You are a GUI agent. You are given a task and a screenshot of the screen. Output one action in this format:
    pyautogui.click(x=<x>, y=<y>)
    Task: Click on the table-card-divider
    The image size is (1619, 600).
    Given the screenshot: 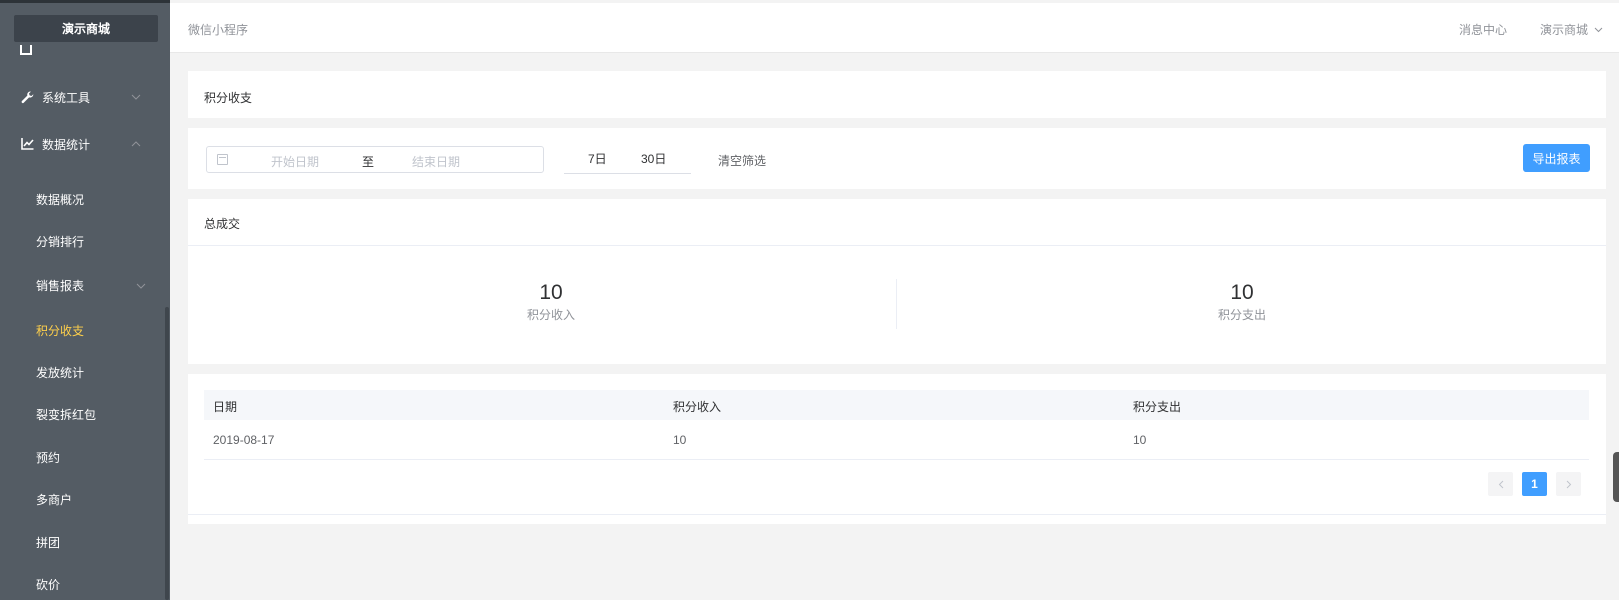 What is the action you would take?
    pyautogui.click(x=897, y=514)
    